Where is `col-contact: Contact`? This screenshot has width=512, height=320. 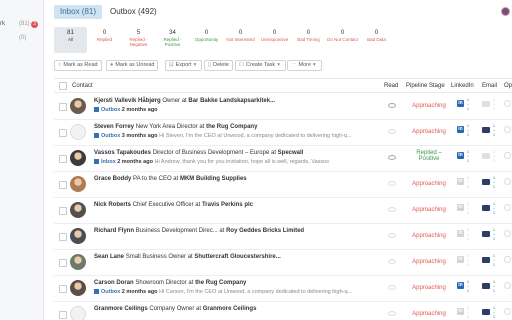
col-contact: Contact is located at coordinates (82, 86).